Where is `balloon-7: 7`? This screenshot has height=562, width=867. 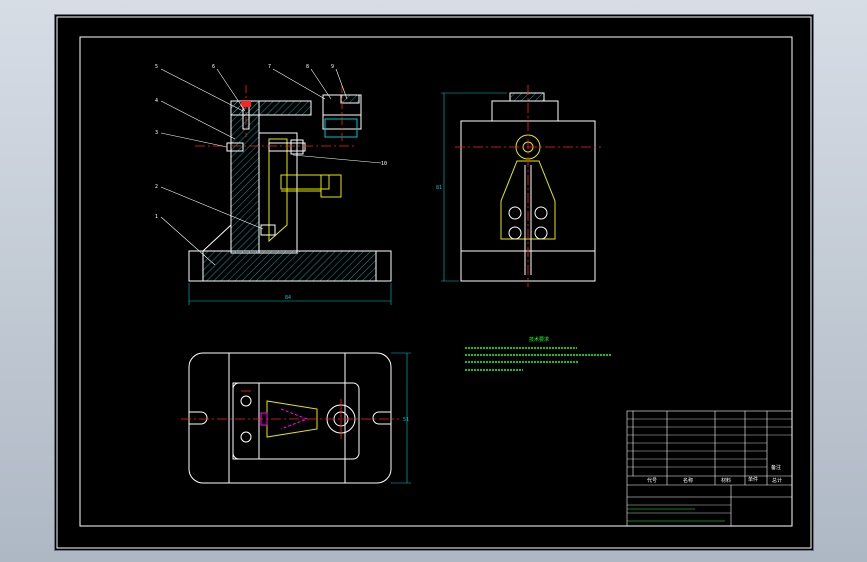
balloon-7: 7 is located at coordinates (269, 67).